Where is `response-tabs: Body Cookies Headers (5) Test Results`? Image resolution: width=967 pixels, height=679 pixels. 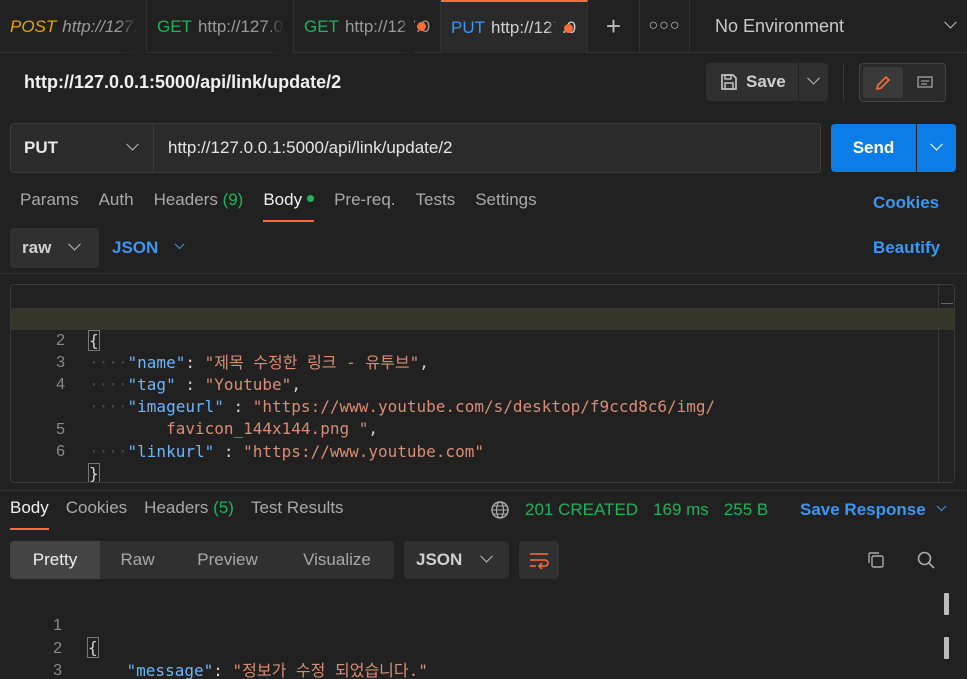 response-tabs: Body Cookies Headers (5) Test Results is located at coordinates (185, 514).